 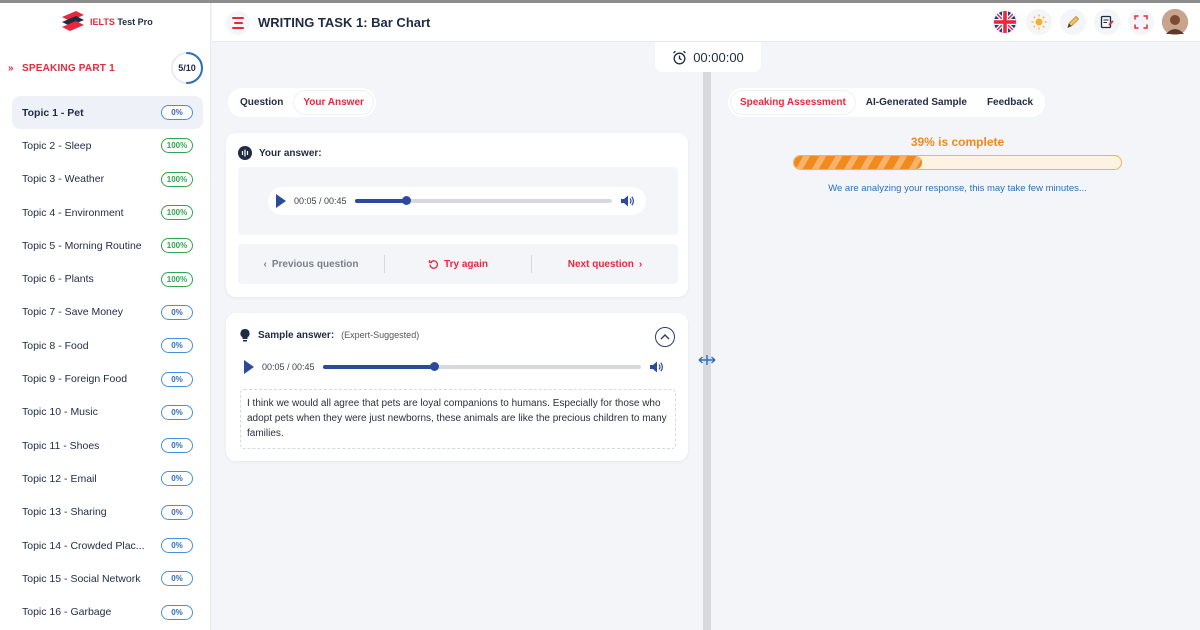 What do you see at coordinates (75, 379) in the screenshot?
I see `topic-label: Topic 9 - Foreign Food` at bounding box center [75, 379].